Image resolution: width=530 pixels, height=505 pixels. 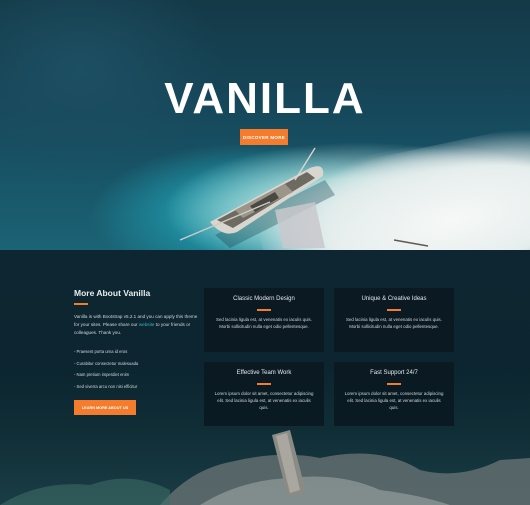 What do you see at coordinates (264, 137) in the screenshot?
I see `discover-more-button: DISCOVER MORE` at bounding box center [264, 137].